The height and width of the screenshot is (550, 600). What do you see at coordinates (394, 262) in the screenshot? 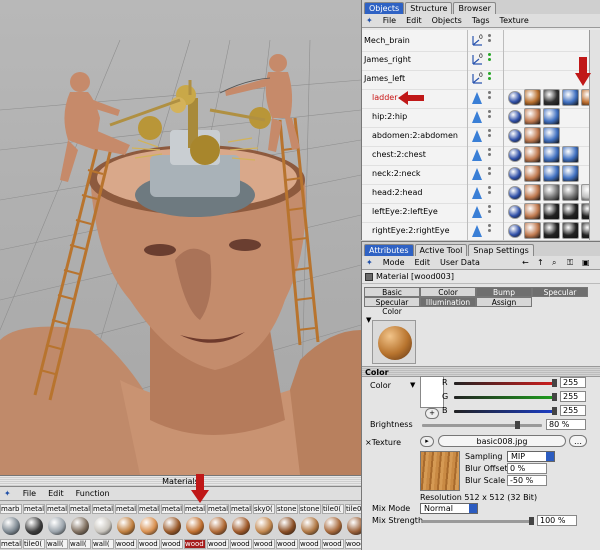
I see `menu-mode: Mode` at bounding box center [394, 262].